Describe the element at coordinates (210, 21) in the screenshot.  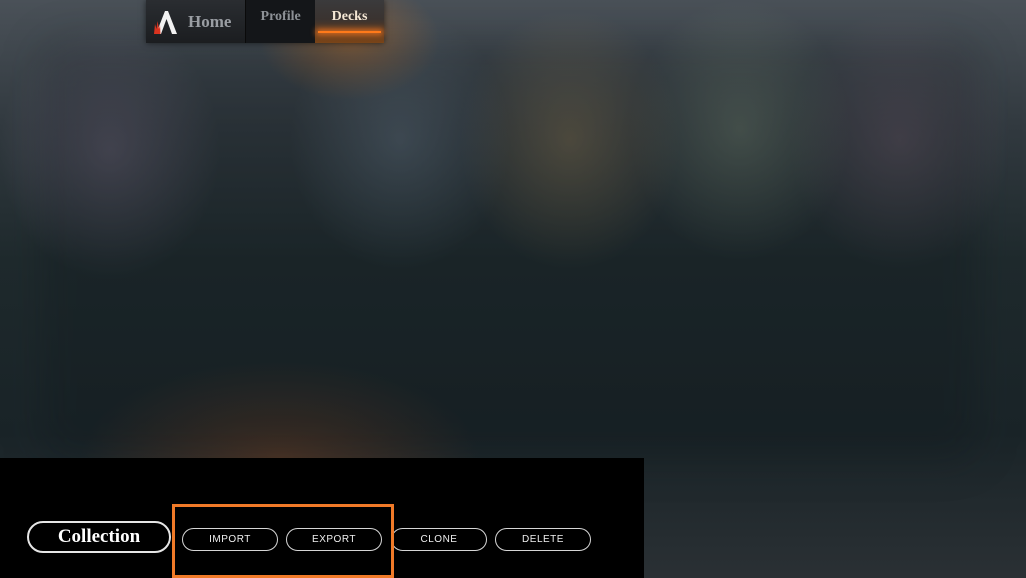
I see `nav-home-label: Home` at that location.